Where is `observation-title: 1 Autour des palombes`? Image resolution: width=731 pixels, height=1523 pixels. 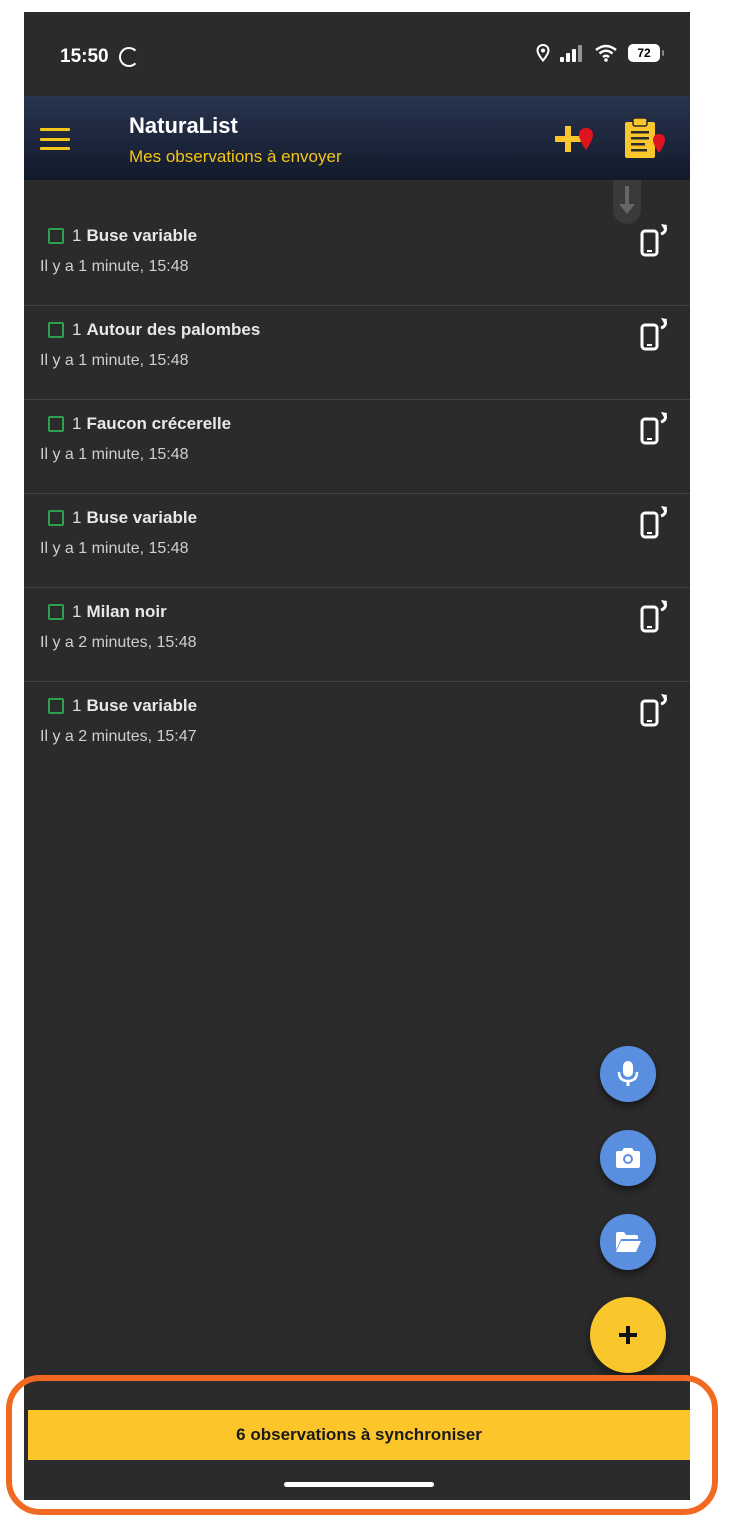 observation-title: 1 Autour des palombes is located at coordinates (154, 330).